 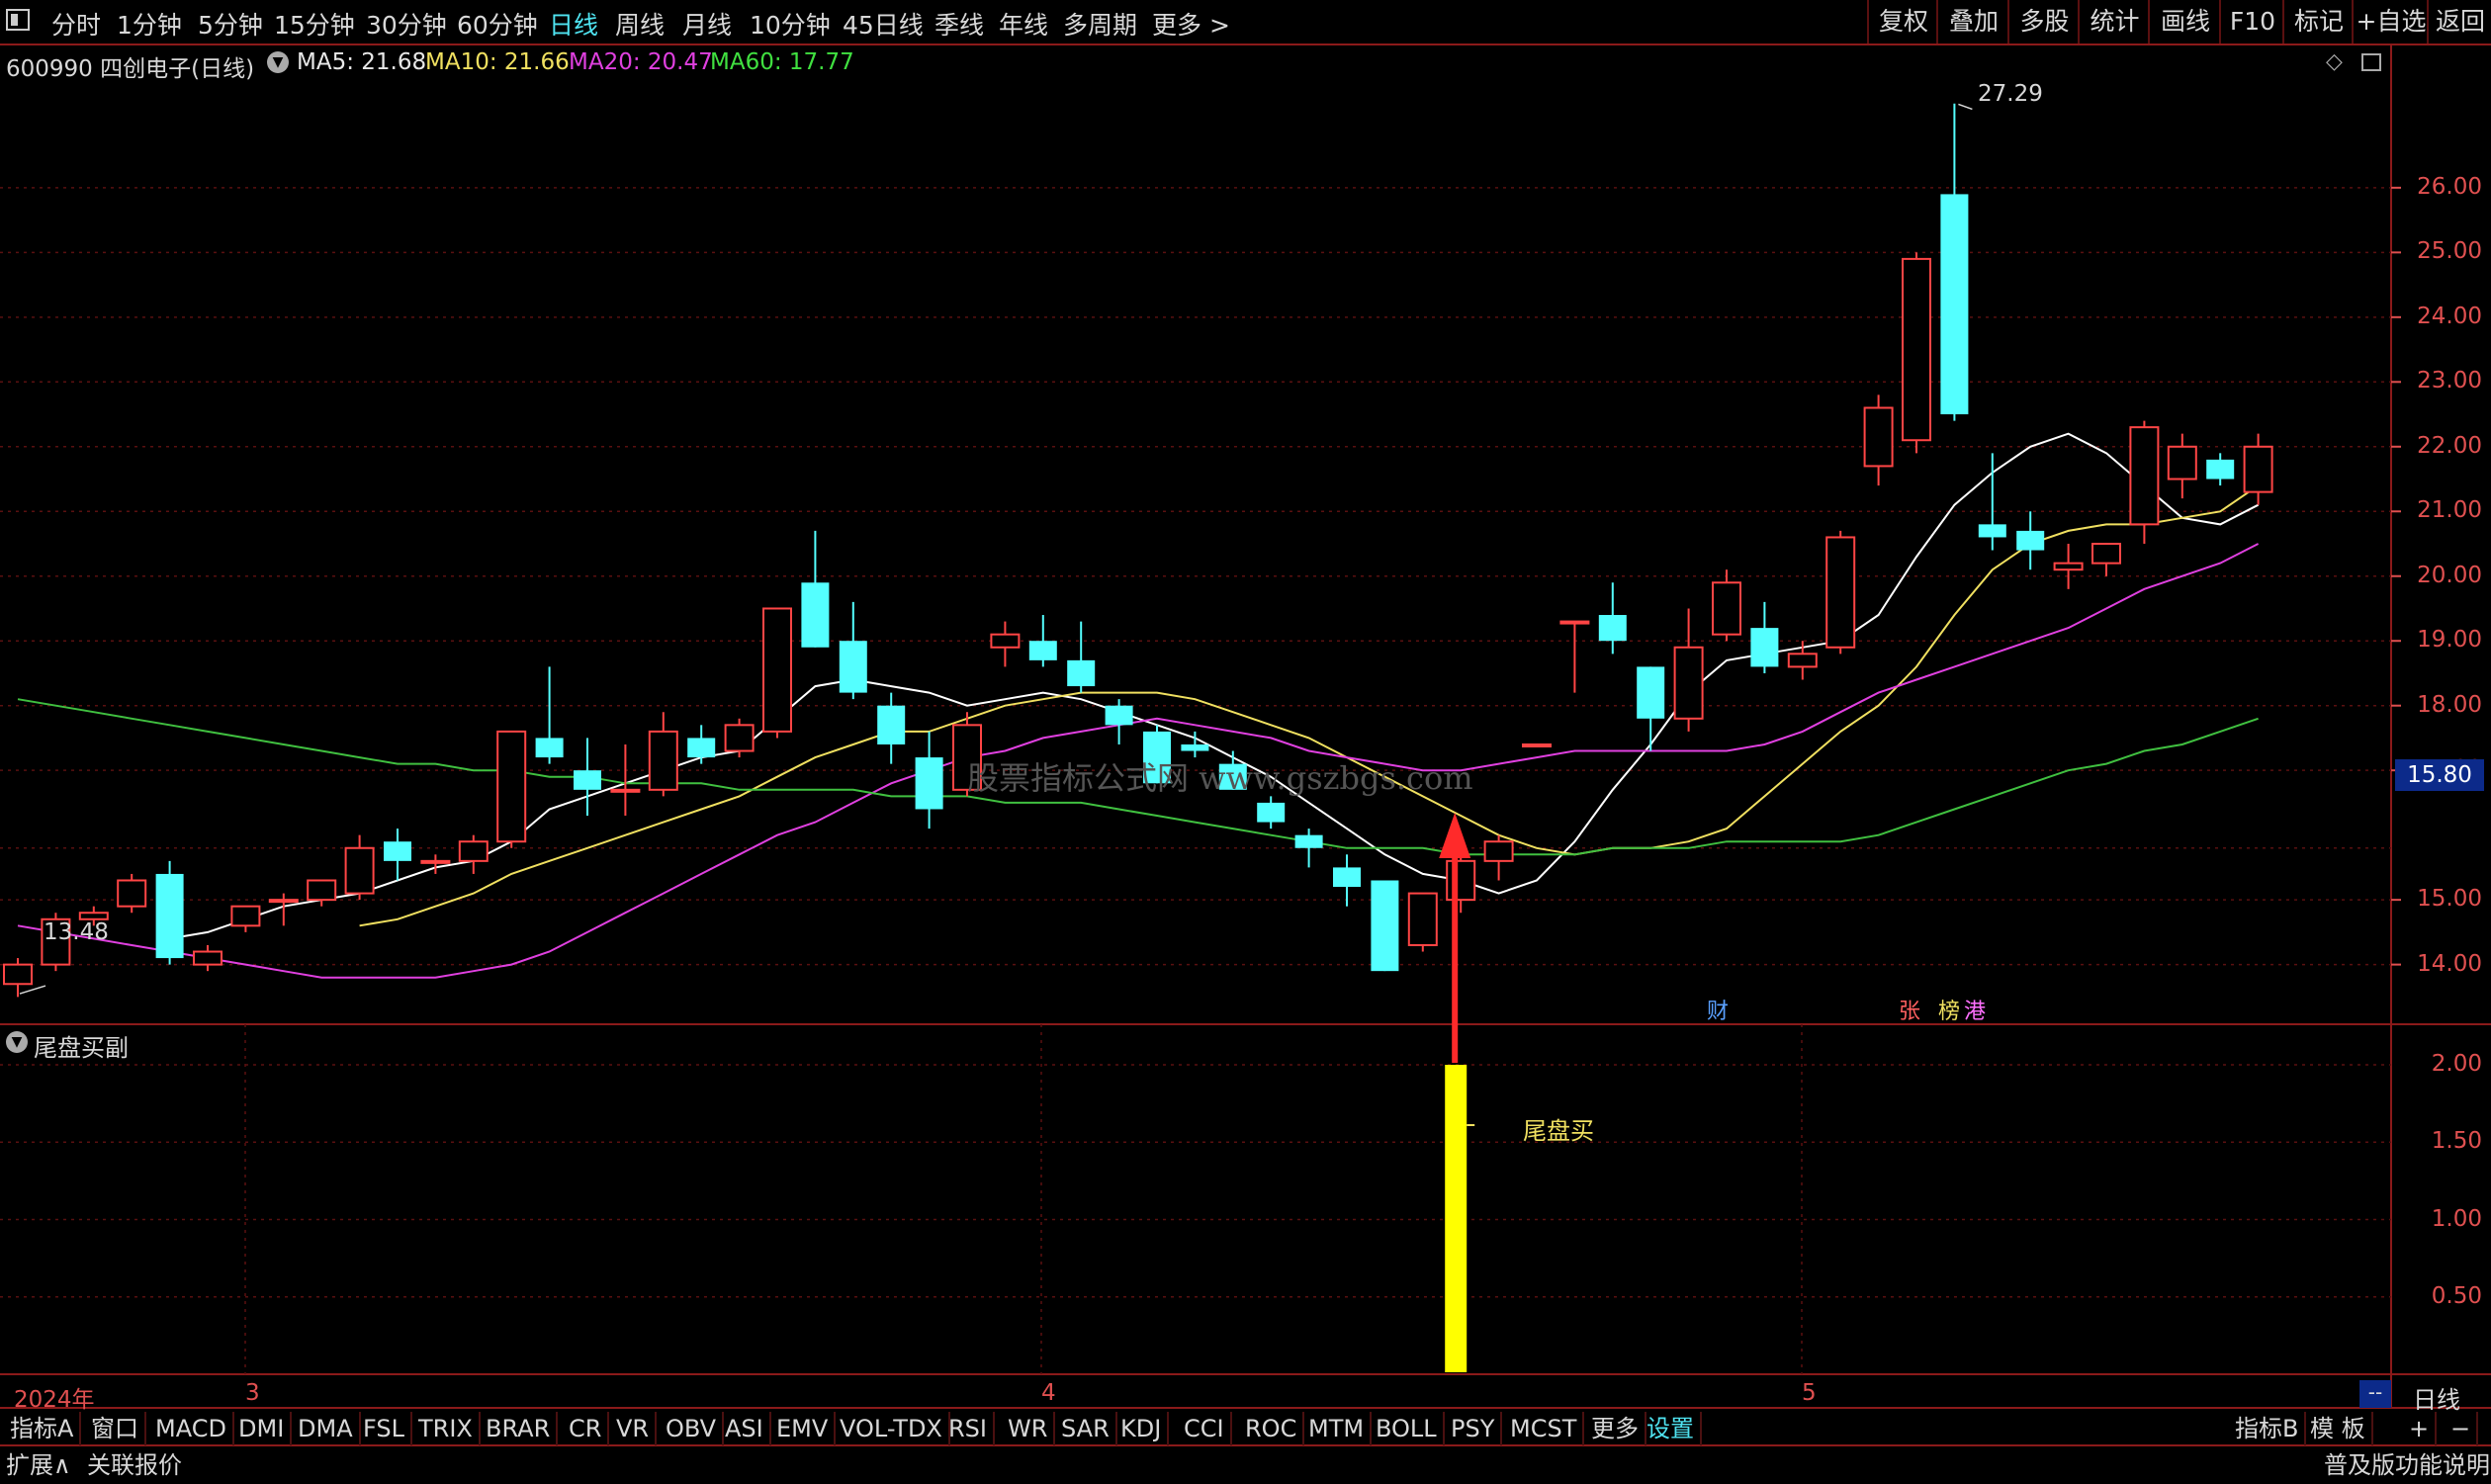 What do you see at coordinates (81, 1048) in the screenshot?
I see `sub-chart-title: 尾盘买副` at bounding box center [81, 1048].